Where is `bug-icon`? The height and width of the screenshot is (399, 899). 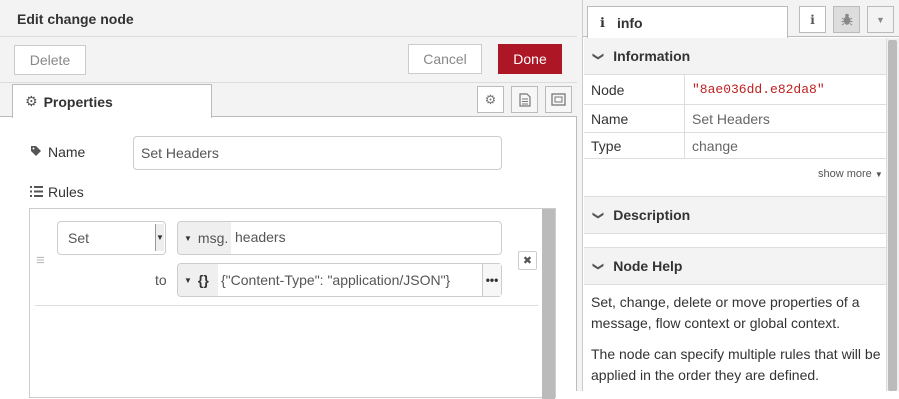 bug-icon is located at coordinates (846, 19).